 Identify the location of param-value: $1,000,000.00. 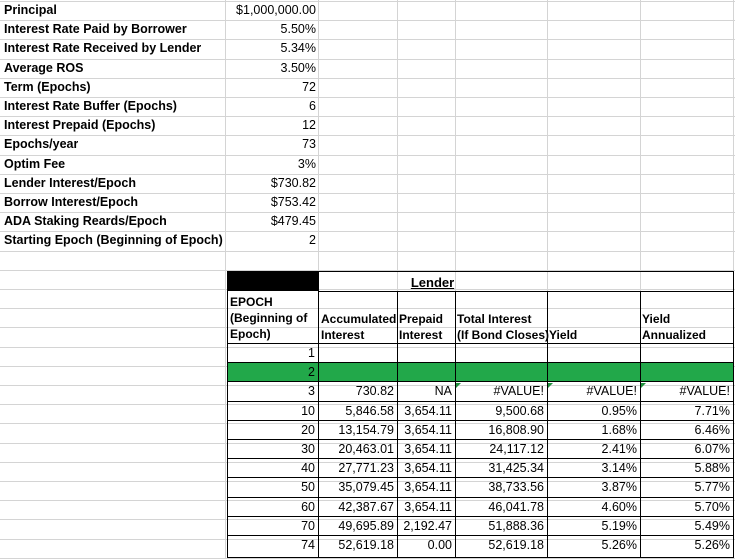
(270, 10).